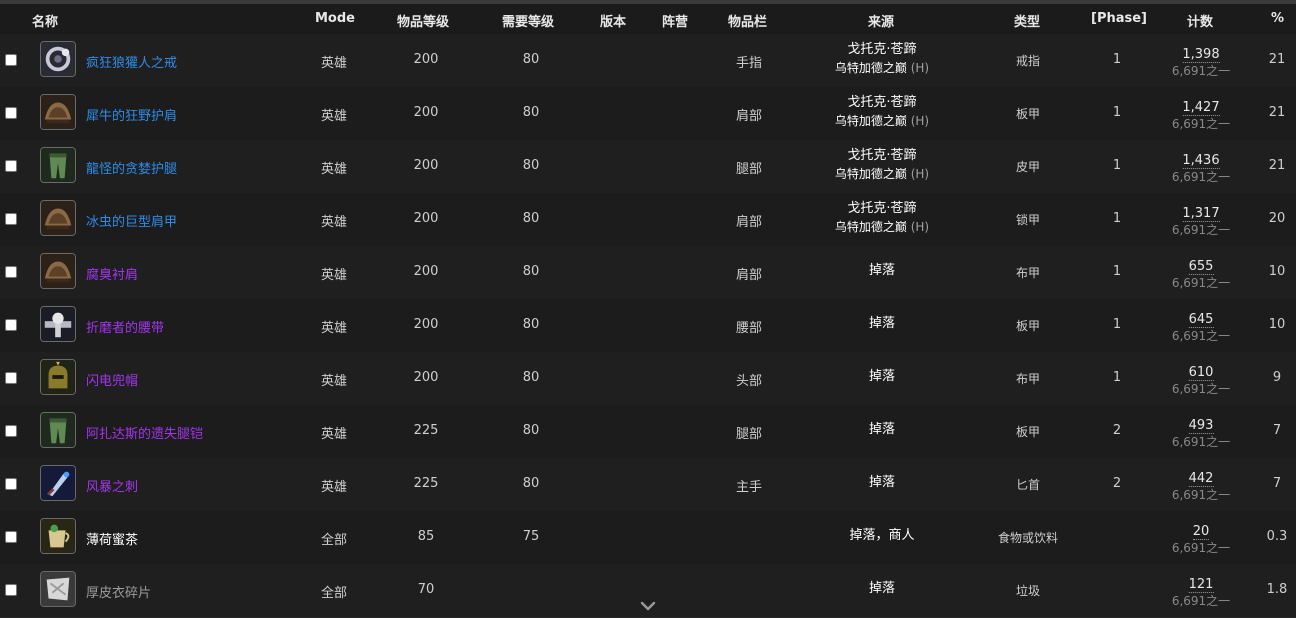 The height and width of the screenshot is (618, 1296). Describe the element at coordinates (1201, 267) in the screenshot. I see `drop-count-value: 655` at that location.